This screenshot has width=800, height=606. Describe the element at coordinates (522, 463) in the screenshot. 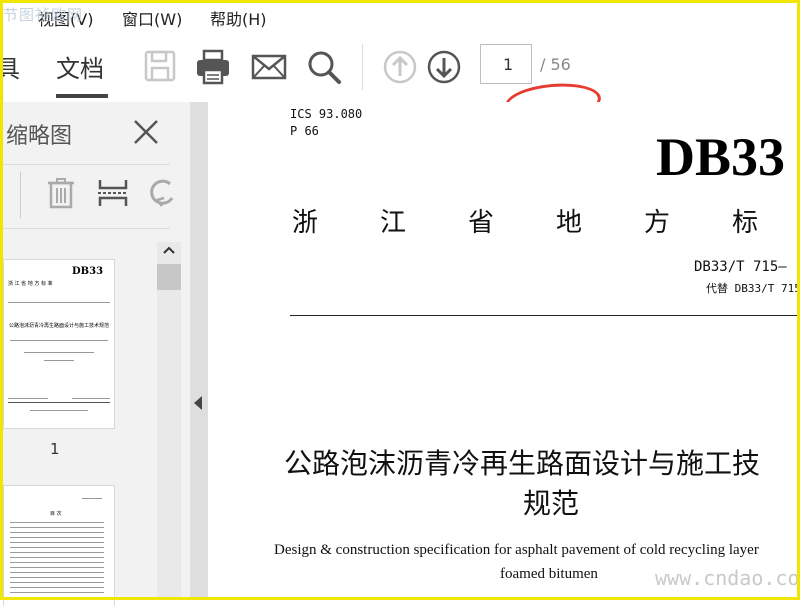

I see `title-cn-line1: 公路泡沫沥青冷再生路面设计与施工技` at that location.